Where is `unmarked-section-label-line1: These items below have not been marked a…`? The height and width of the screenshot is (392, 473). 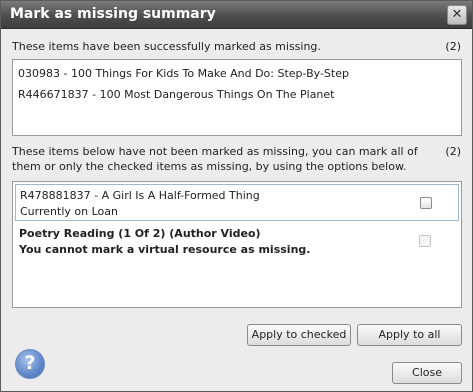
unmarked-section-label-line1: These items below have not been marked a… is located at coordinates (215, 151).